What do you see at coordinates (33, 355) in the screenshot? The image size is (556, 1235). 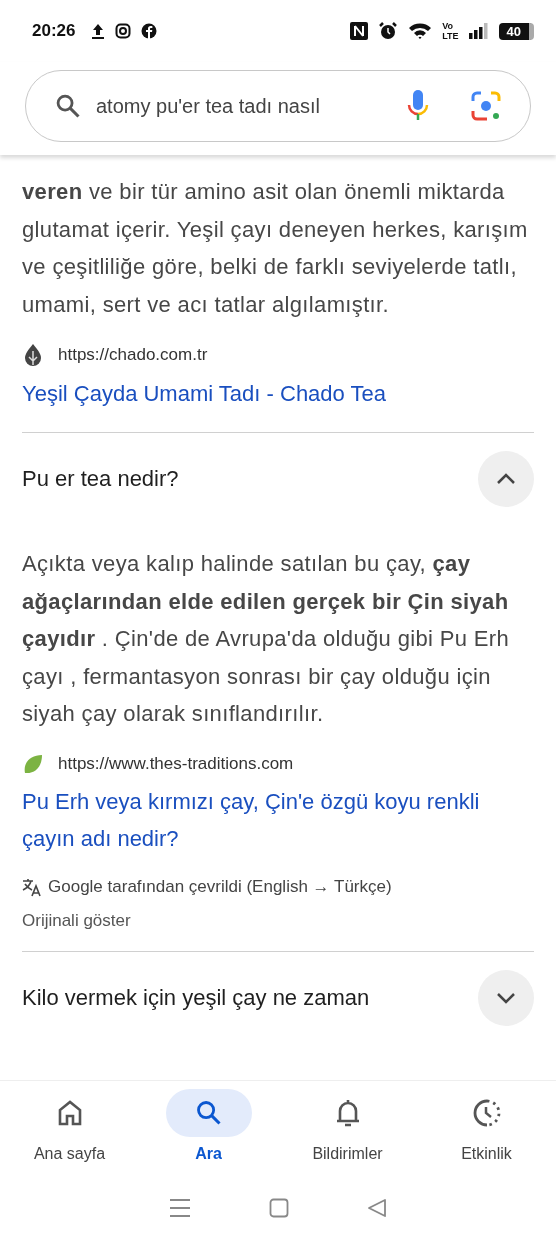 I see `drop-icon` at bounding box center [33, 355].